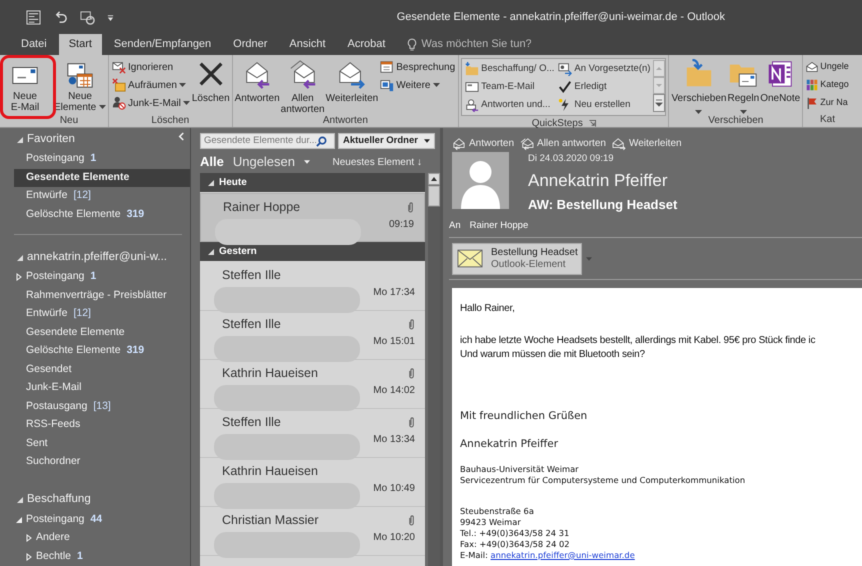 The height and width of the screenshot is (566, 862). Describe the element at coordinates (102, 295) in the screenshot. I see `folder-item: Rahmenverträge - Preisblätter` at that location.